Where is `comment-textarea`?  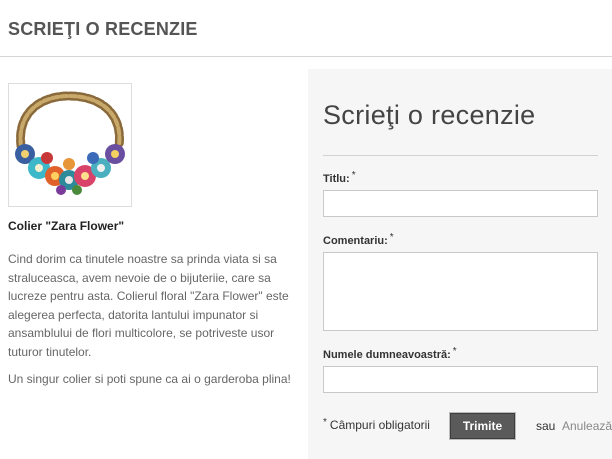
comment-textarea is located at coordinates (460, 291).